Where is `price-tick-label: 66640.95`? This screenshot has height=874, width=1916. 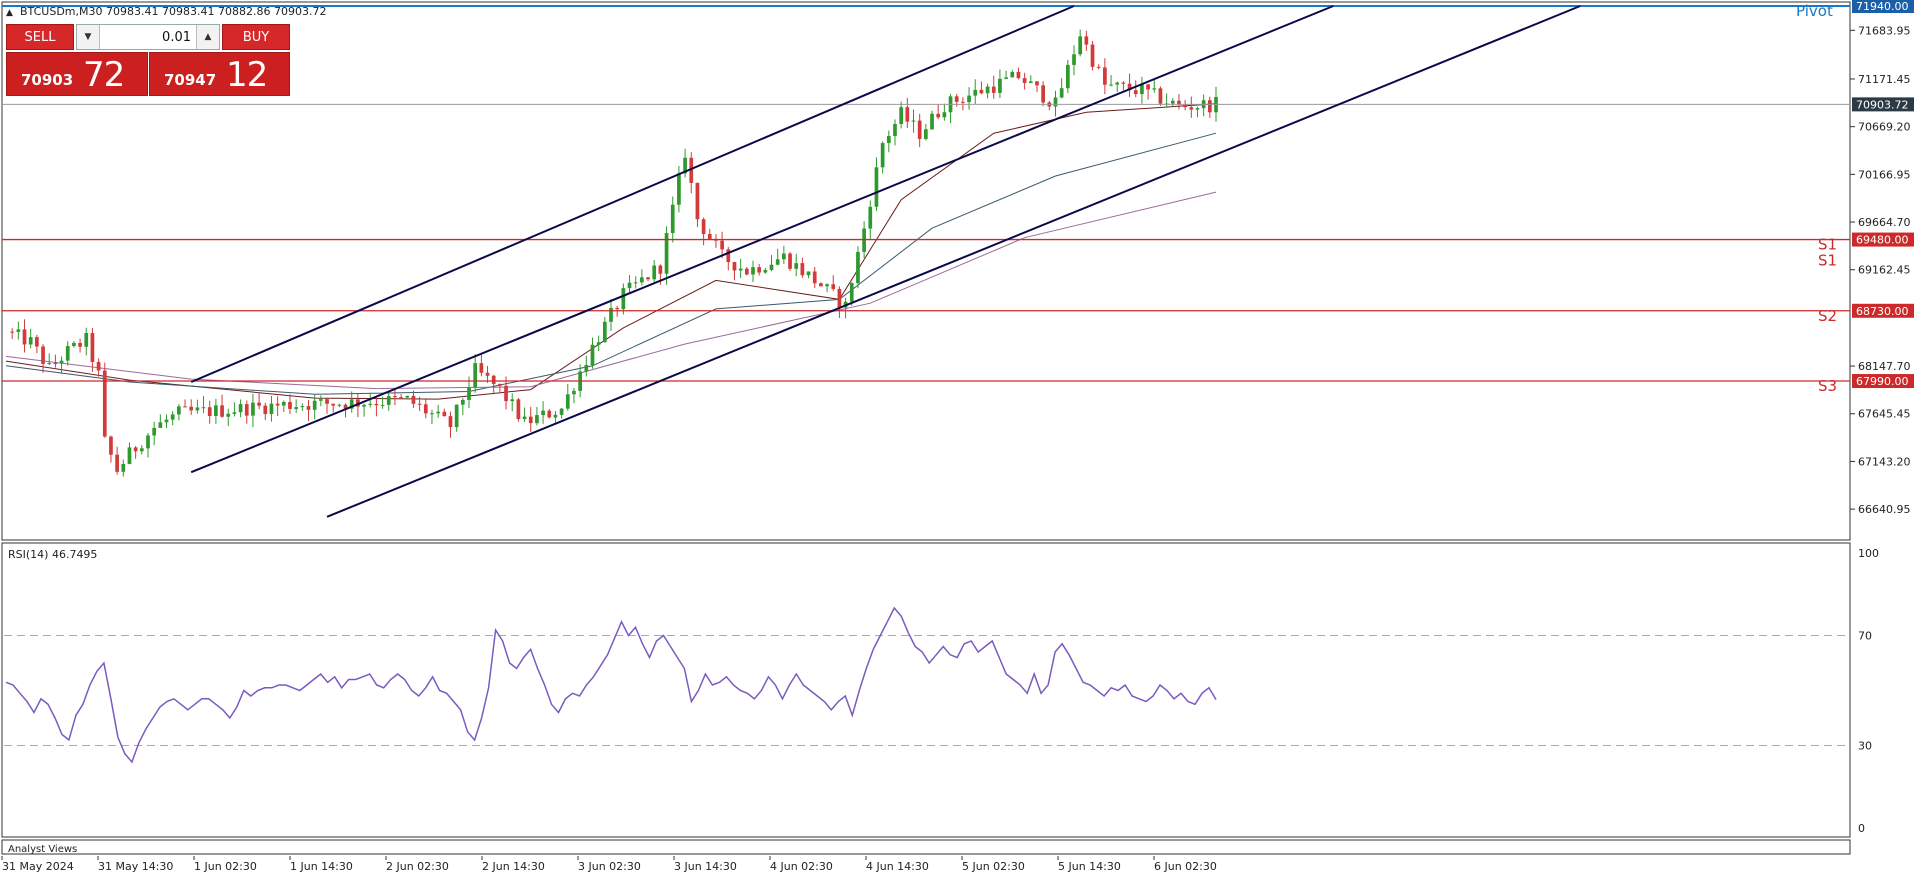
price-tick-label: 66640.95 is located at coordinates (1884, 509).